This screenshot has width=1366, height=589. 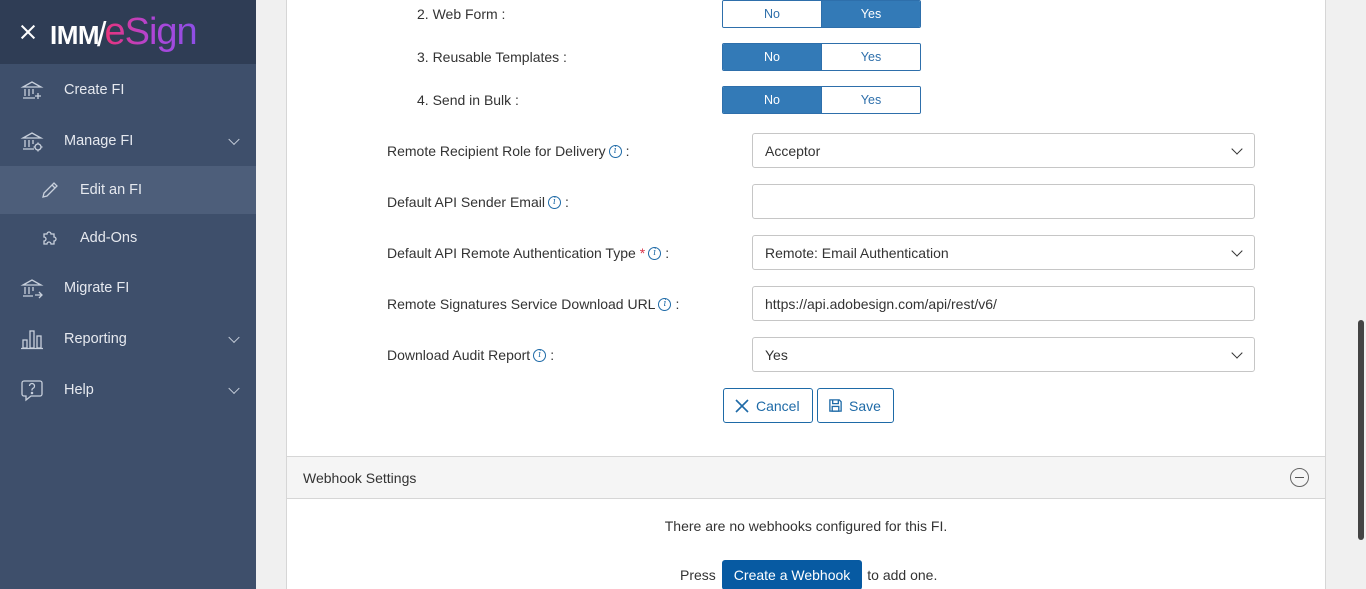 I want to click on cancel-button: Cancel, so click(x=768, y=405).